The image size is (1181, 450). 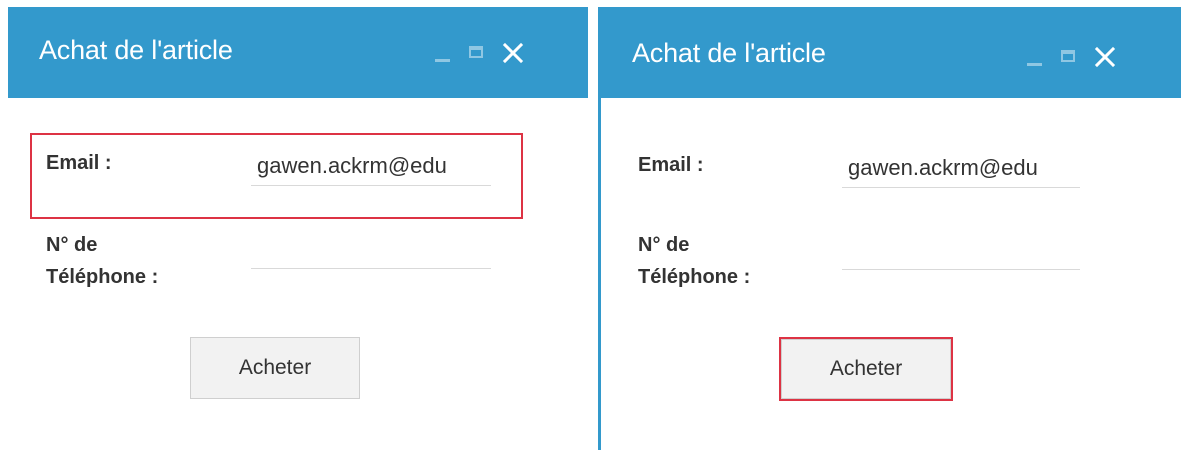 I want to click on email-input, so click(x=961, y=171).